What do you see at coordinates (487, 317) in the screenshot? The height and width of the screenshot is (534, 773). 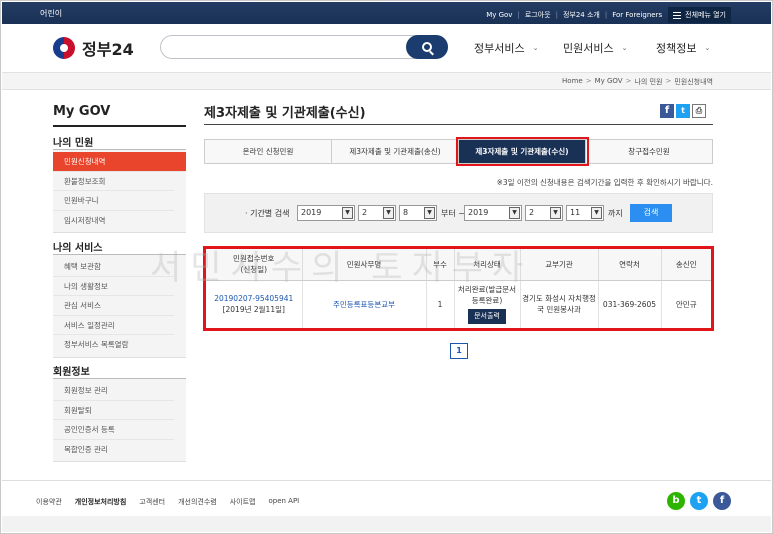 I see `print-document-button: 문서출력` at bounding box center [487, 317].